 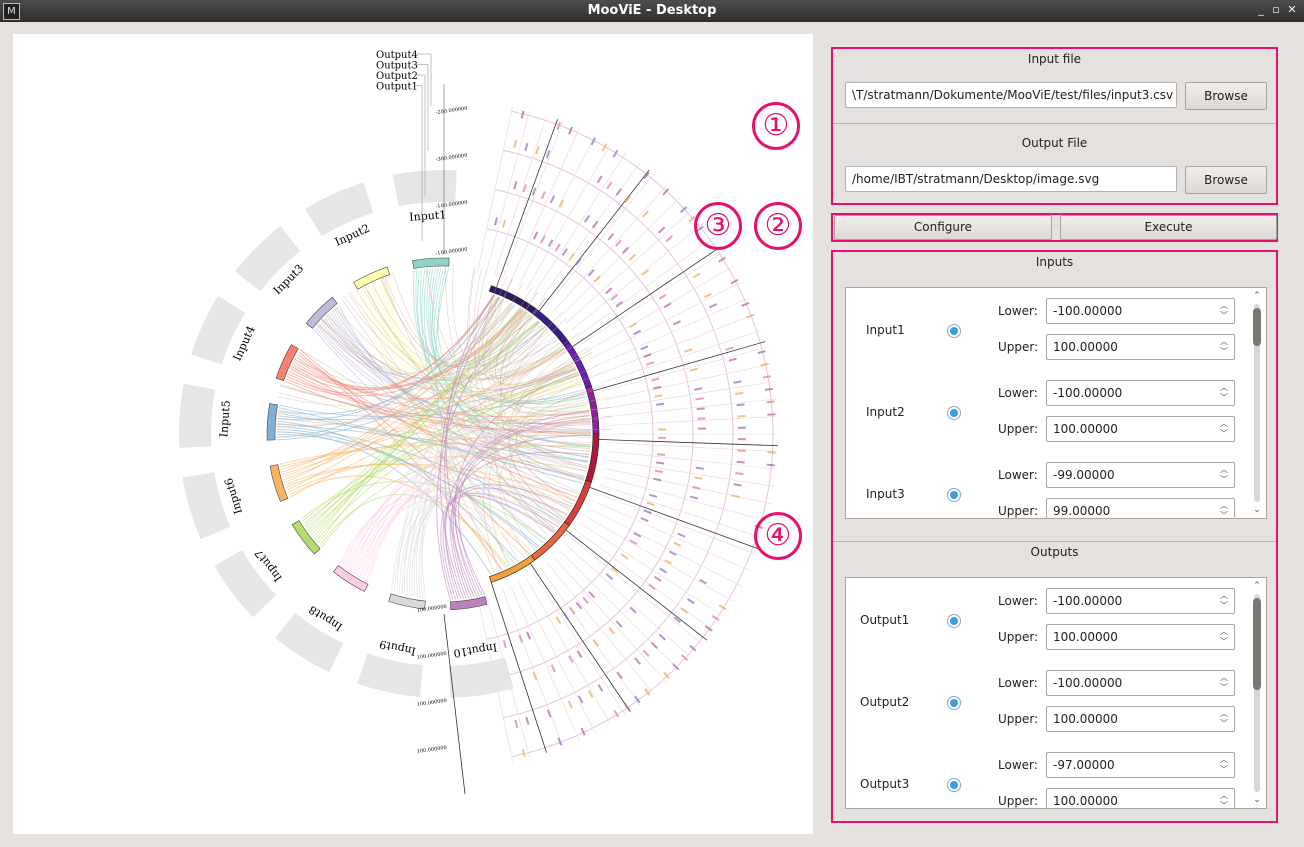 I want to click on inputs-scrollbar: ⌃ ⌄, so click(x=1257, y=403).